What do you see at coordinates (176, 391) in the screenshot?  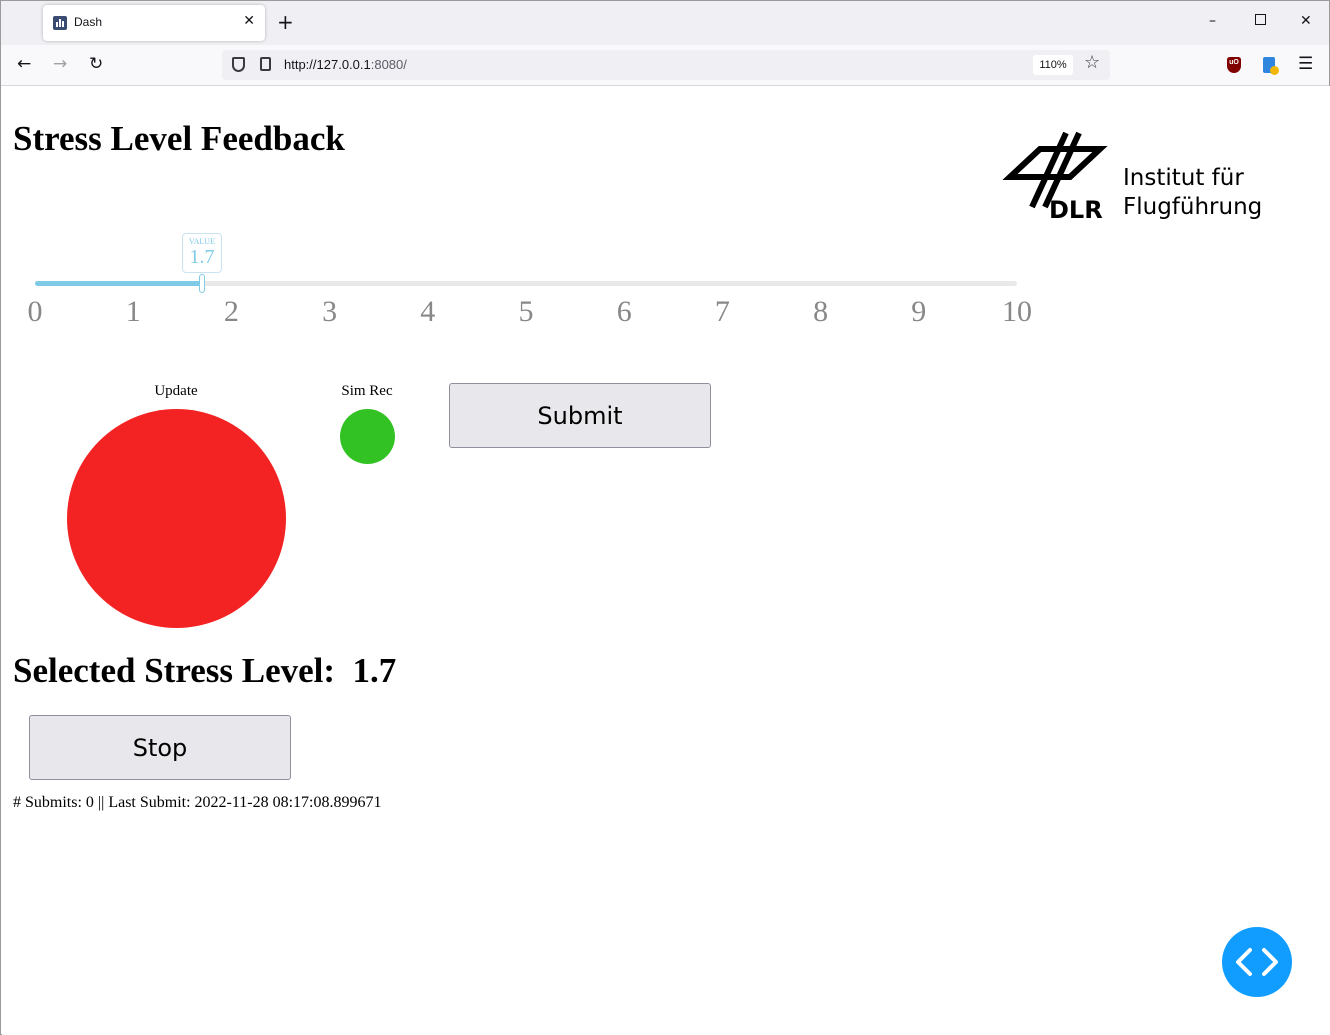 I see `update-label: Update` at bounding box center [176, 391].